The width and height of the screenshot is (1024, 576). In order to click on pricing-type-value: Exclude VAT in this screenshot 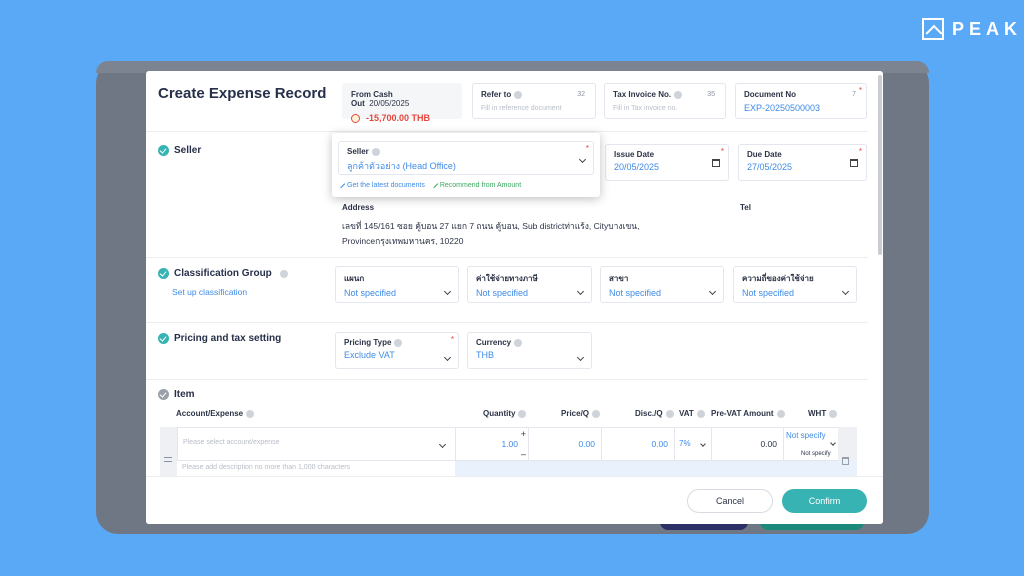, I will do `click(369, 355)`.